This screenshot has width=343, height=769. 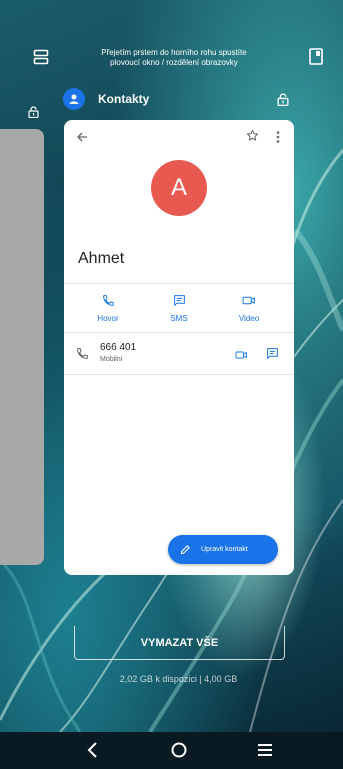 What do you see at coordinates (92, 752) in the screenshot?
I see `back-icon` at bounding box center [92, 752].